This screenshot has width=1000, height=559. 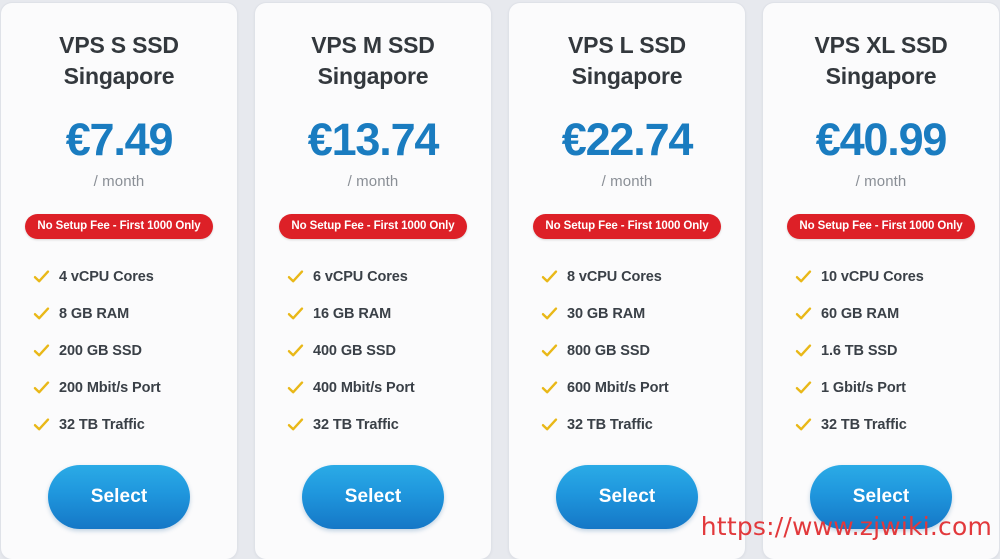 What do you see at coordinates (614, 276) in the screenshot?
I see `feature-label: 8 vCPU Cores` at bounding box center [614, 276].